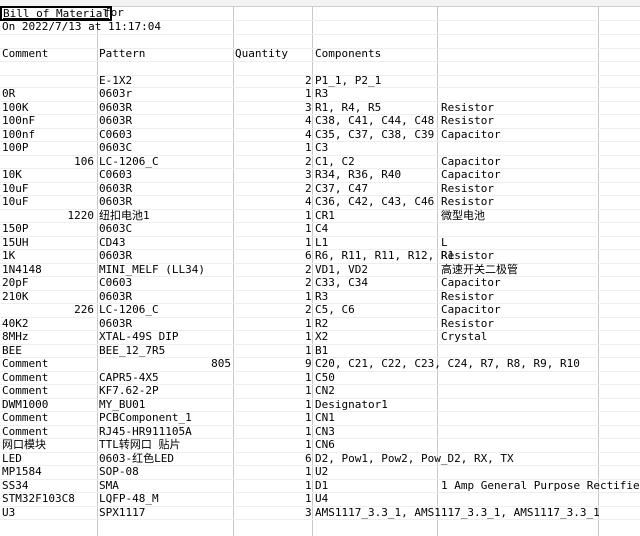  Describe the element at coordinates (115, 94) in the screenshot. I see `pattern-cell: 0603r` at that location.